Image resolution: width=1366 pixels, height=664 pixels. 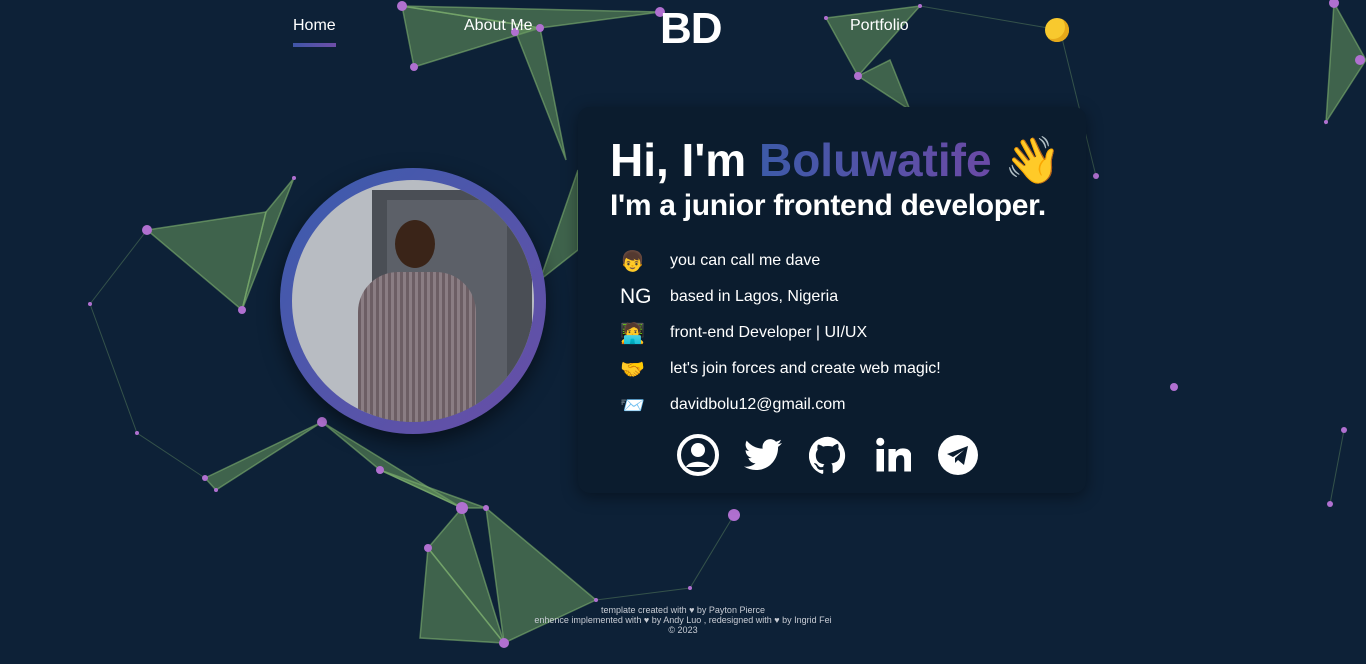 What do you see at coordinates (632, 405) in the screenshot?
I see `envelope-emoji-icon: 📨` at bounding box center [632, 405].